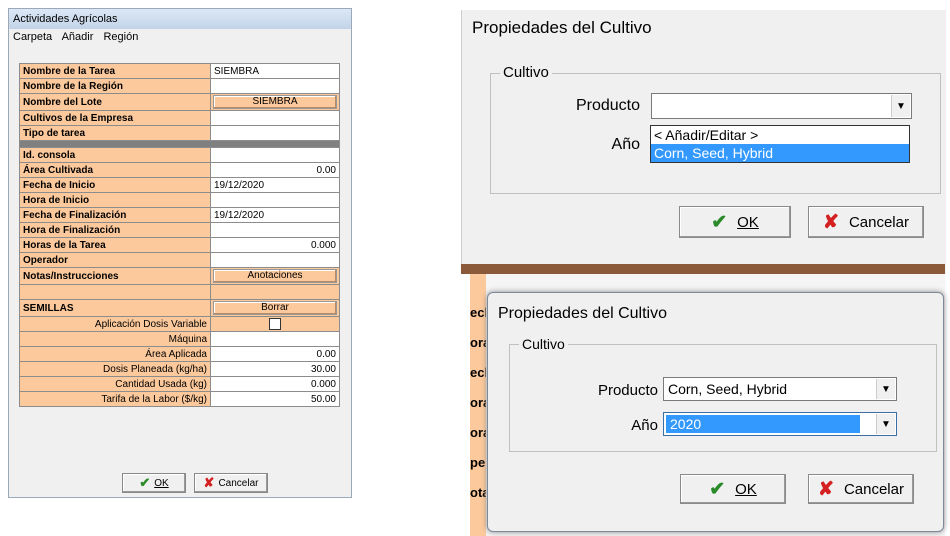 The height and width of the screenshot is (536, 950). Describe the element at coordinates (703, 269) in the screenshot. I see `background-window-strip` at that location.